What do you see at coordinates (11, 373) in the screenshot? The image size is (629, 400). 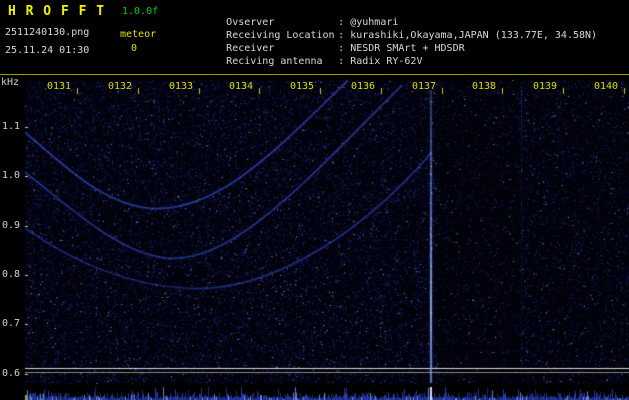 I see `y-tick-label: 0.6` at bounding box center [11, 373].